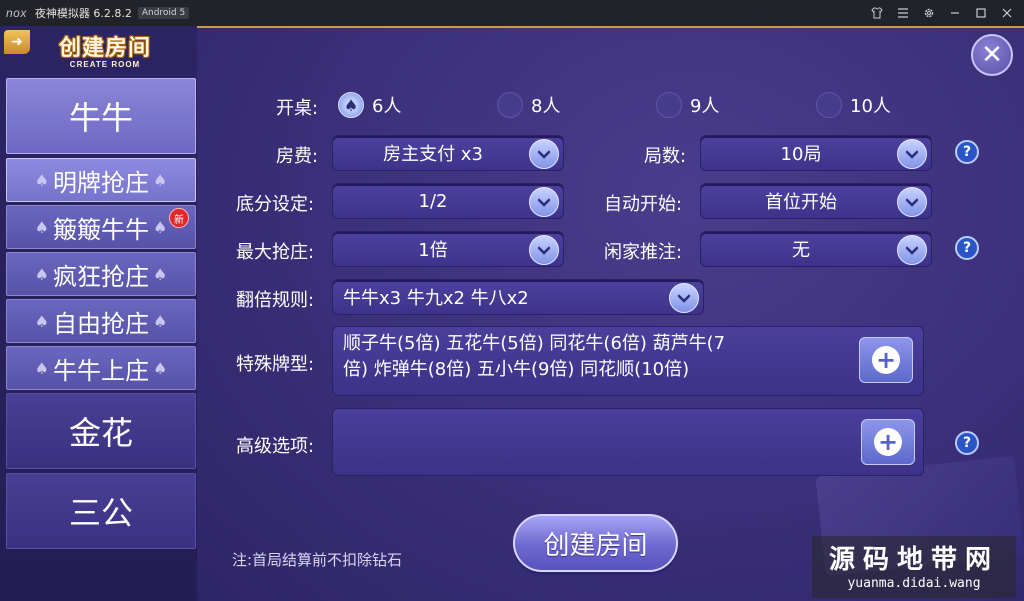 Image resolution: width=1024 pixels, height=601 pixels. I want to click on logo-title-cn: 创建房间, so click(104, 48).